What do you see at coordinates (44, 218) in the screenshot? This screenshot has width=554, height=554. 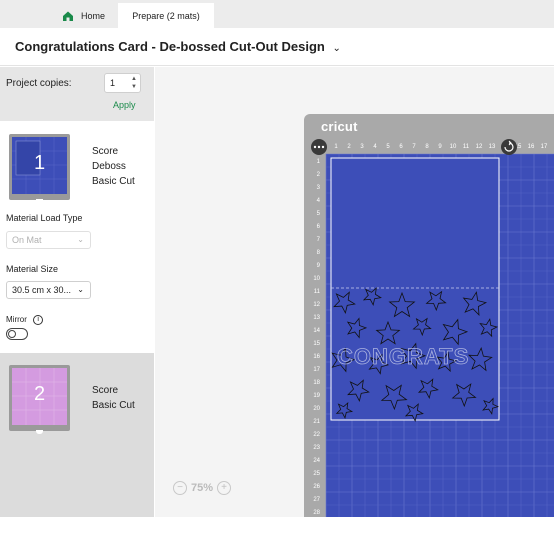 I see `material-load-type-label: Material Load Type` at bounding box center [44, 218].